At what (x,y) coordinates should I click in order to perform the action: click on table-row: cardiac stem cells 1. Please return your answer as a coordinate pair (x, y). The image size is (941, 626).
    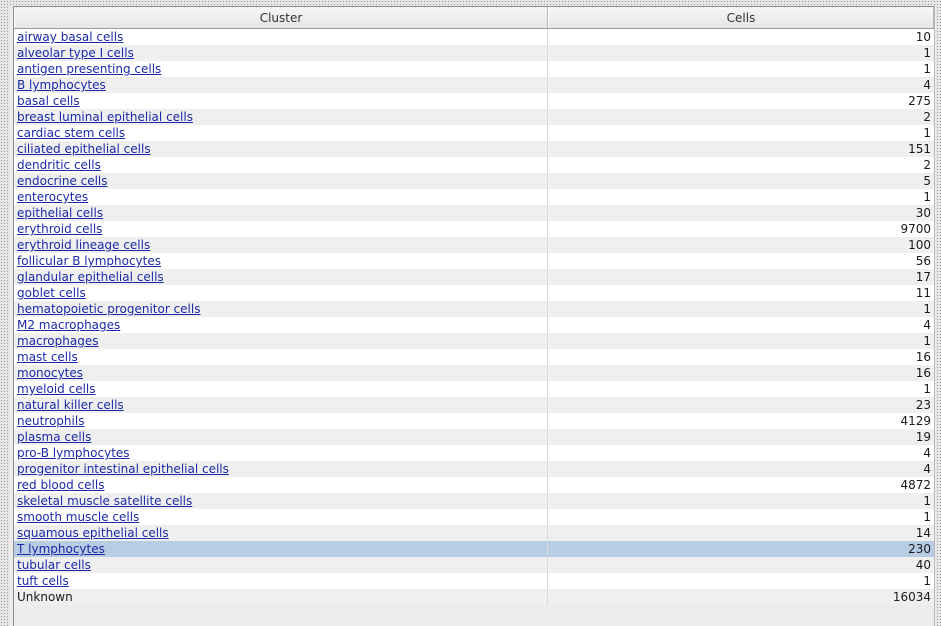
    Looking at the image, I should click on (474, 133).